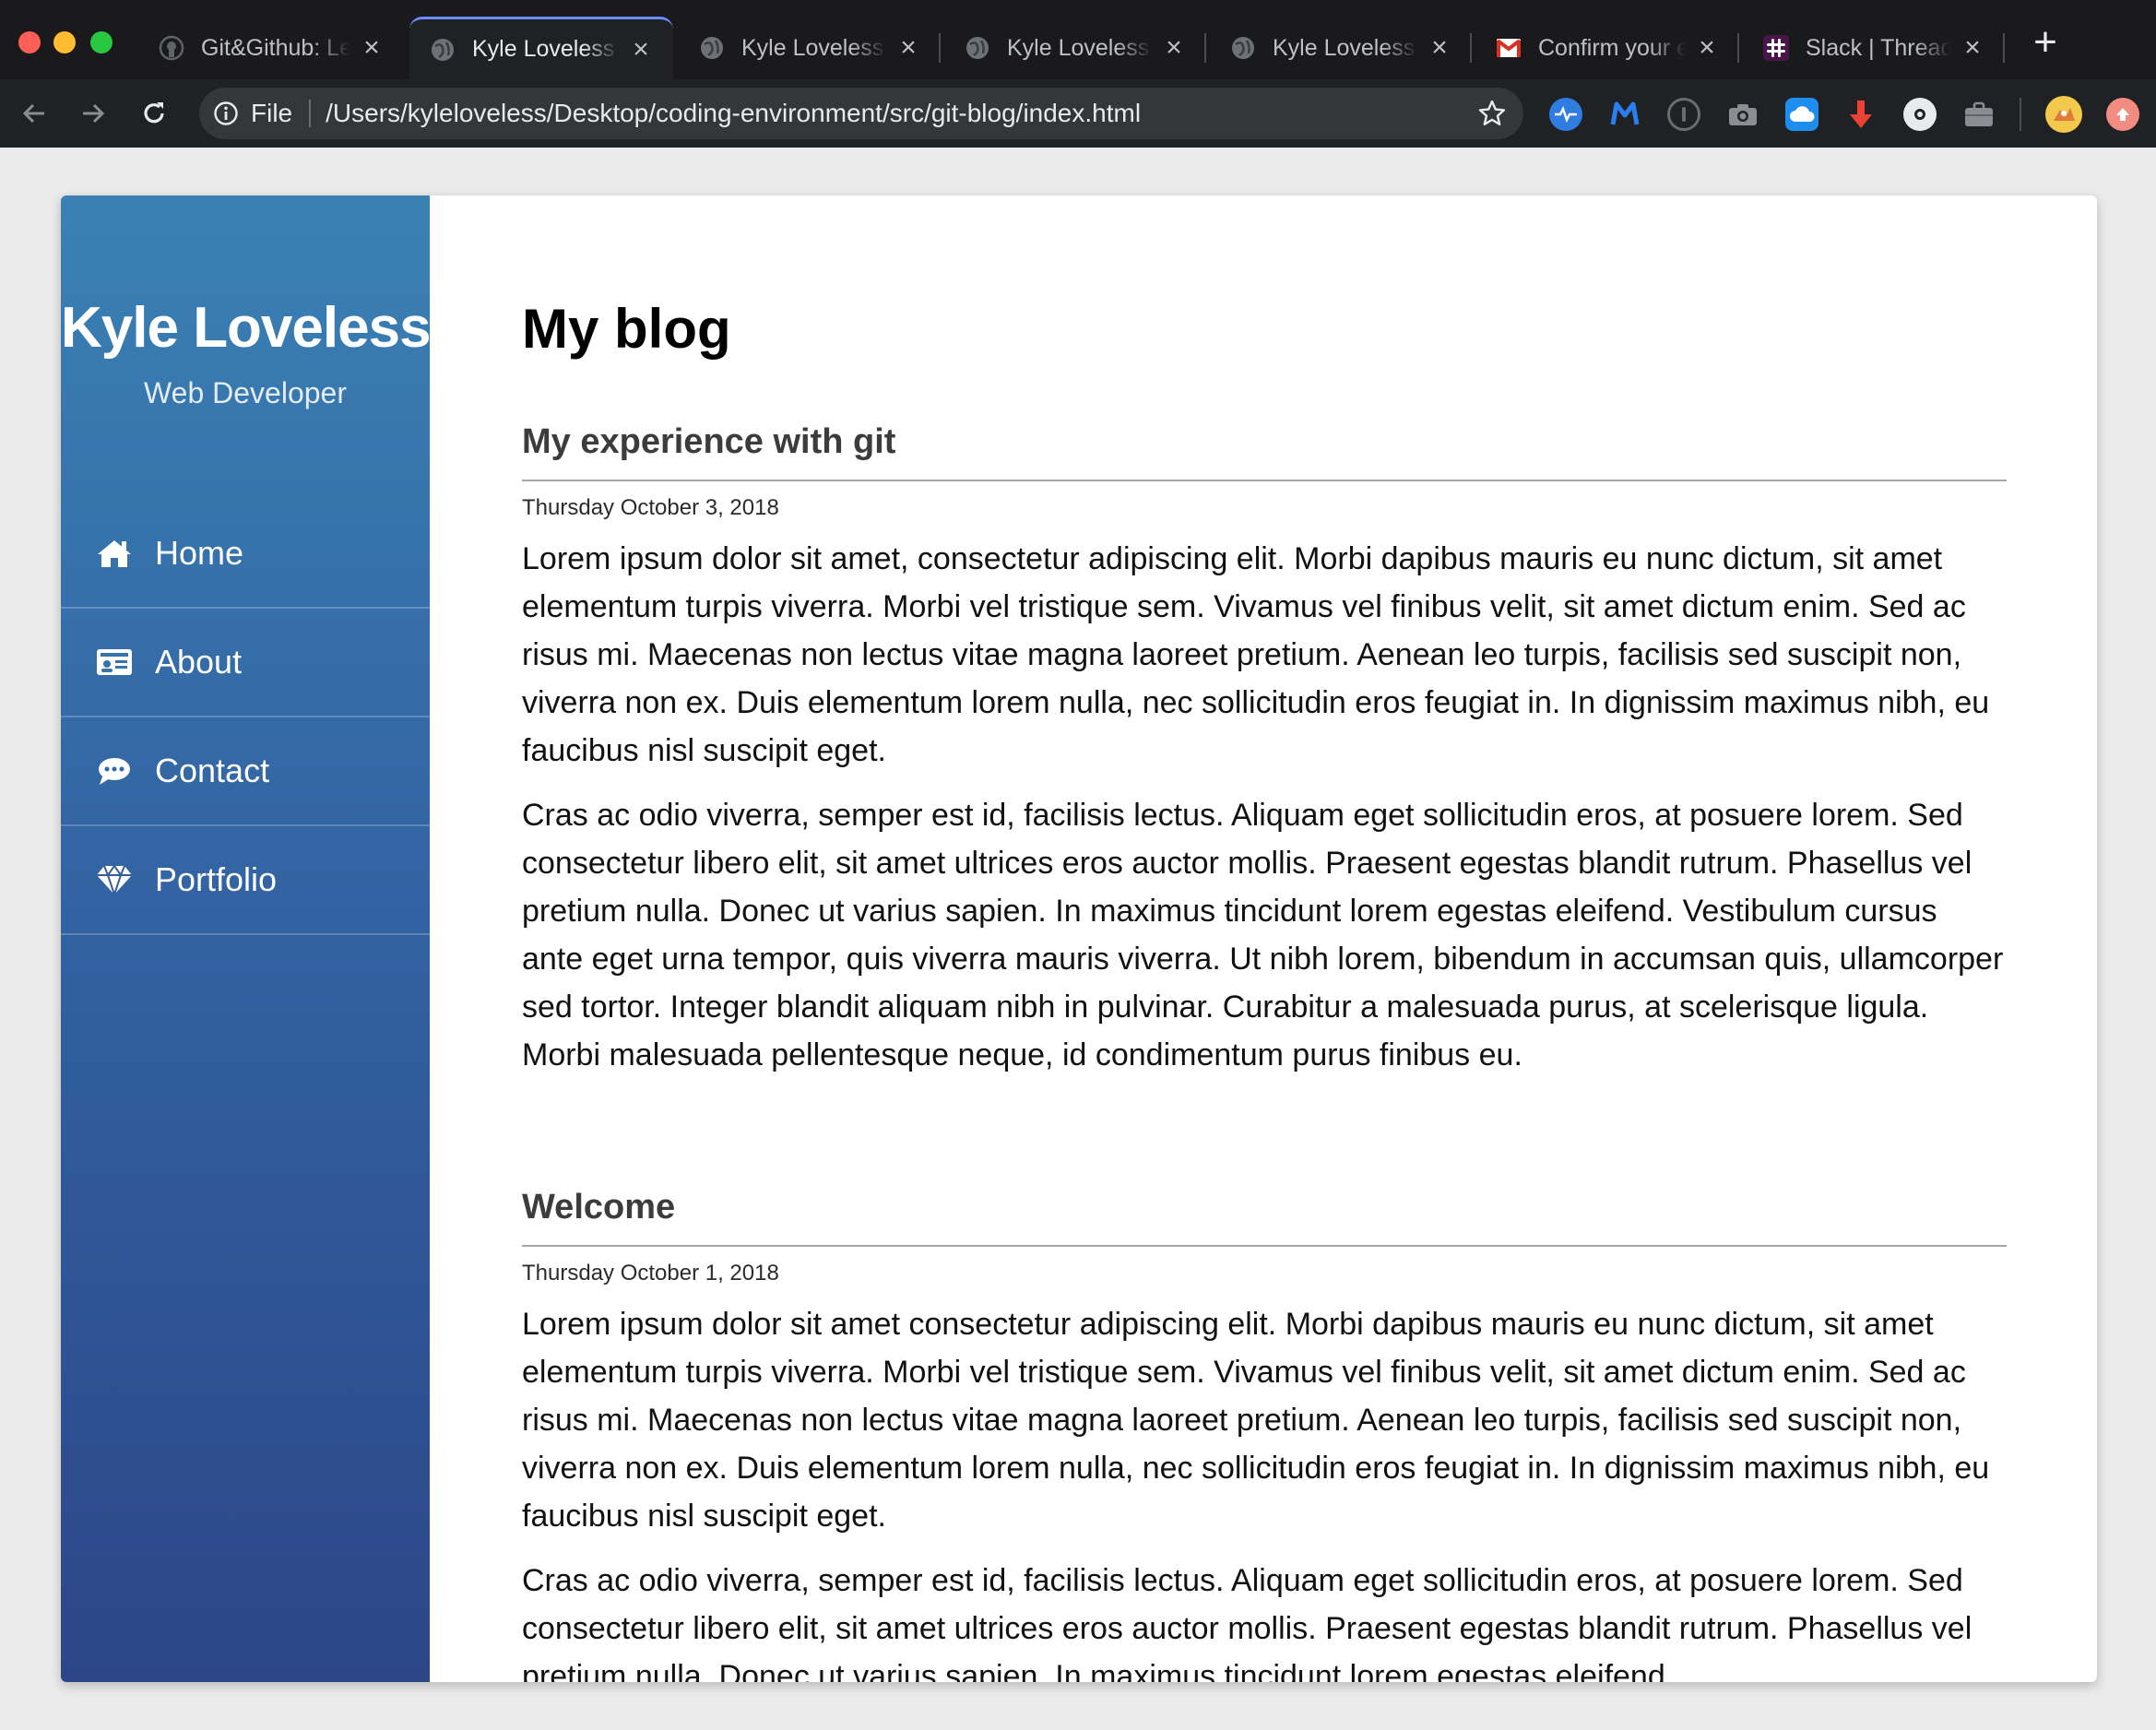  What do you see at coordinates (199, 662) in the screenshot?
I see `sidebar-item-label: About` at bounding box center [199, 662].